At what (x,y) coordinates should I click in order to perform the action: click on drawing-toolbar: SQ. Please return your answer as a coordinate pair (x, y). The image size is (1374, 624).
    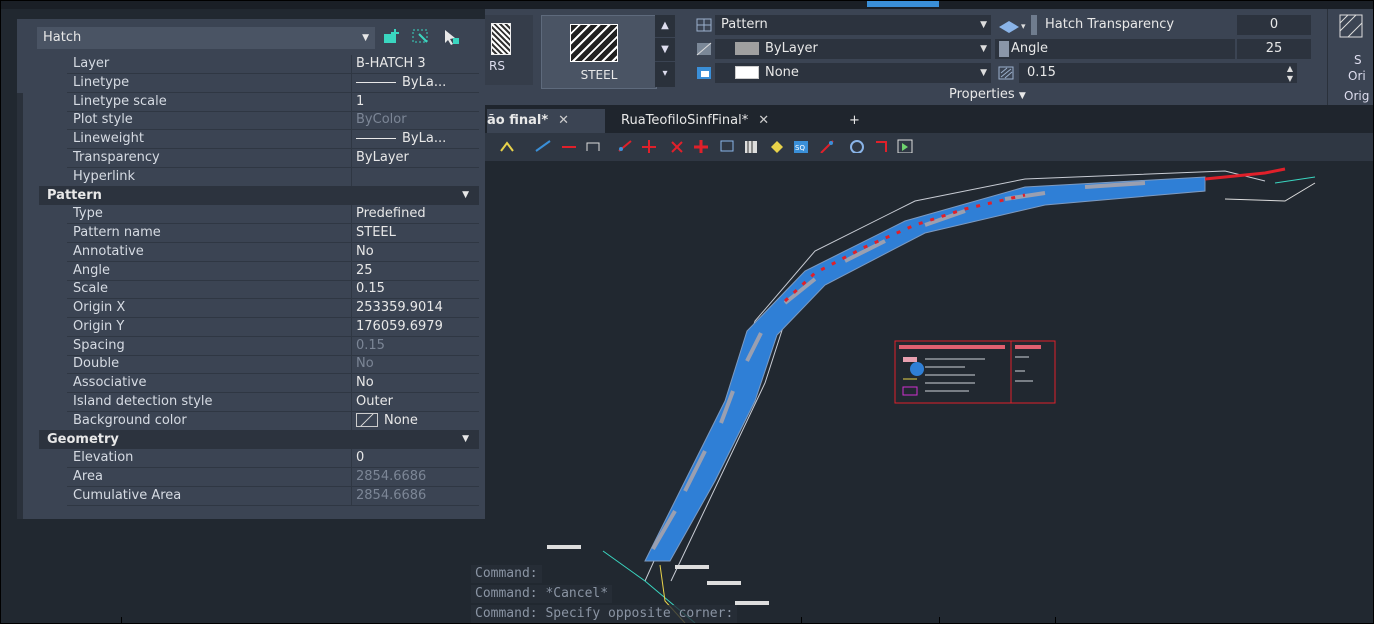
    Looking at the image, I should click on (929, 147).